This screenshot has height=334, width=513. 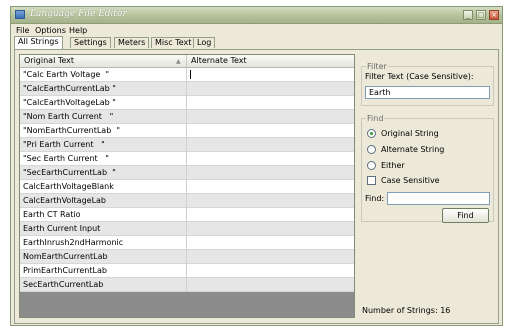 What do you see at coordinates (371, 165) in the screenshot?
I see `radio-either` at bounding box center [371, 165].